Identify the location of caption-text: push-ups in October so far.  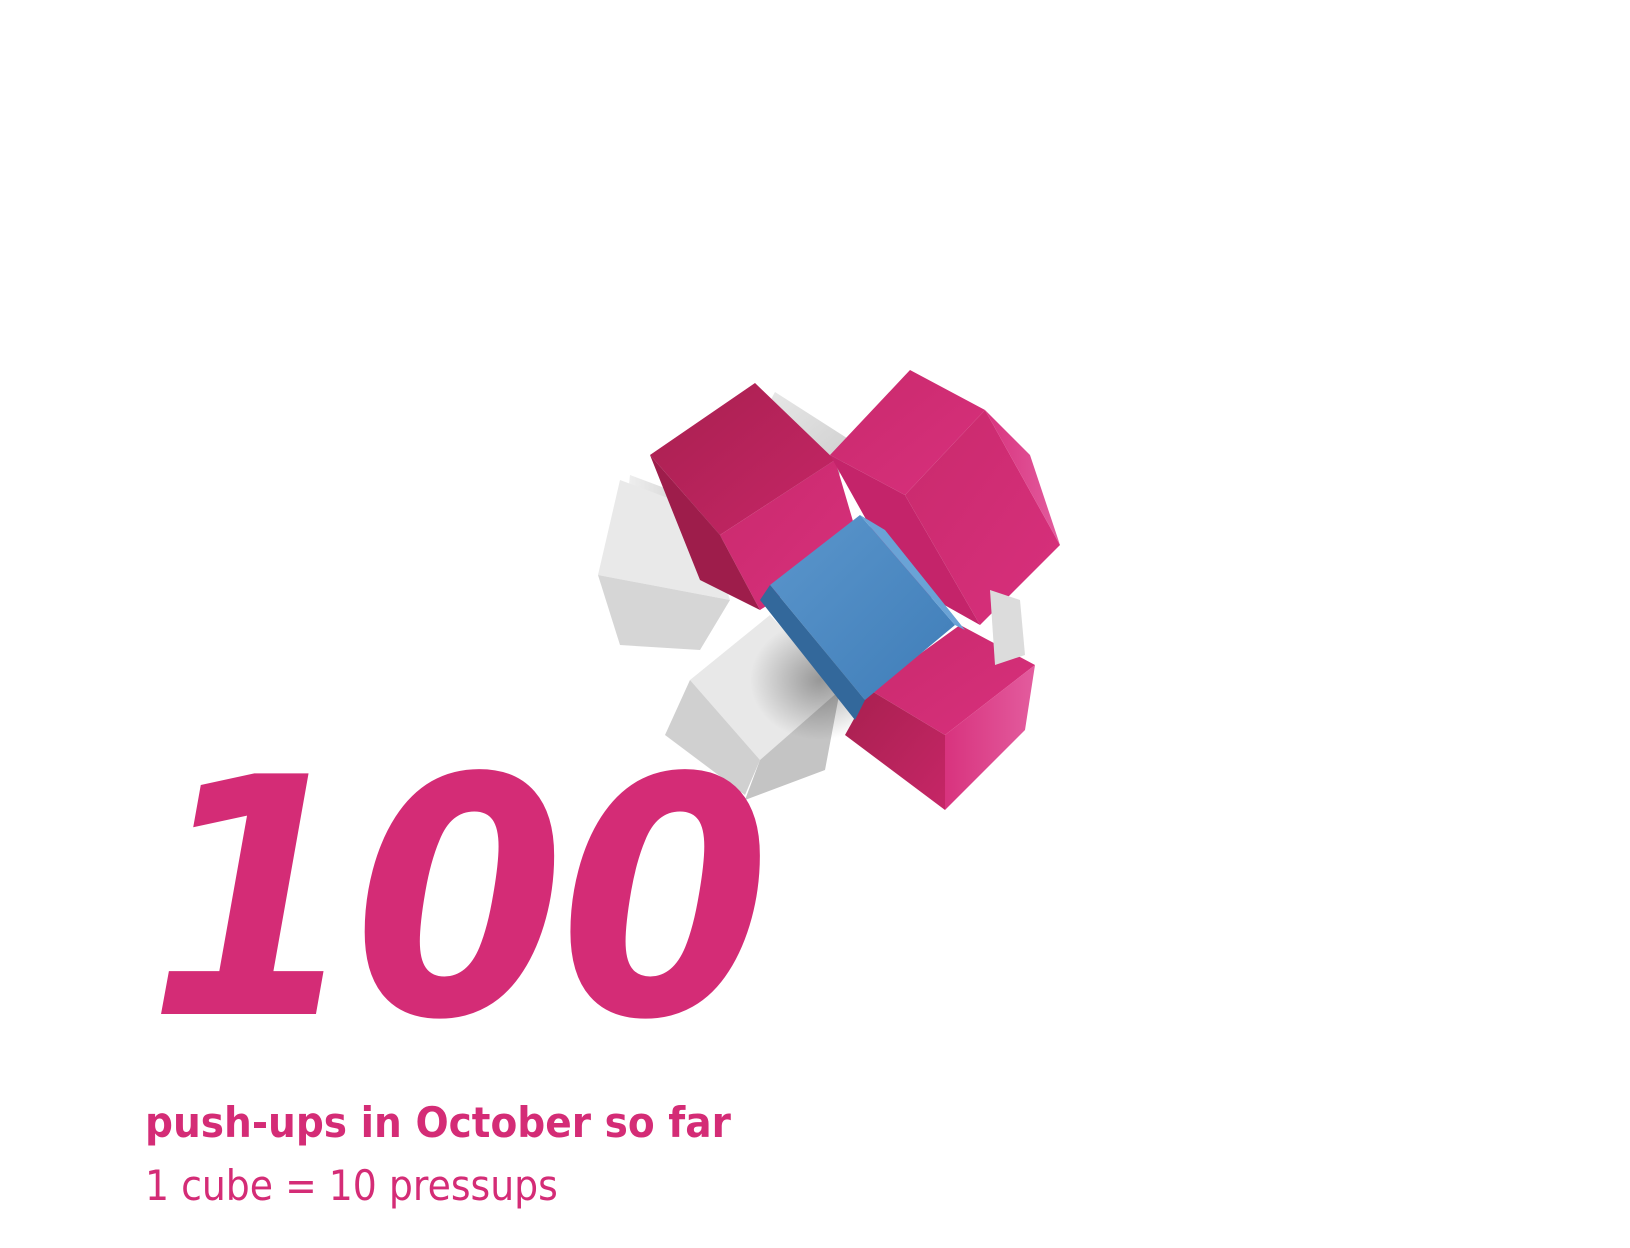
(438, 1122).